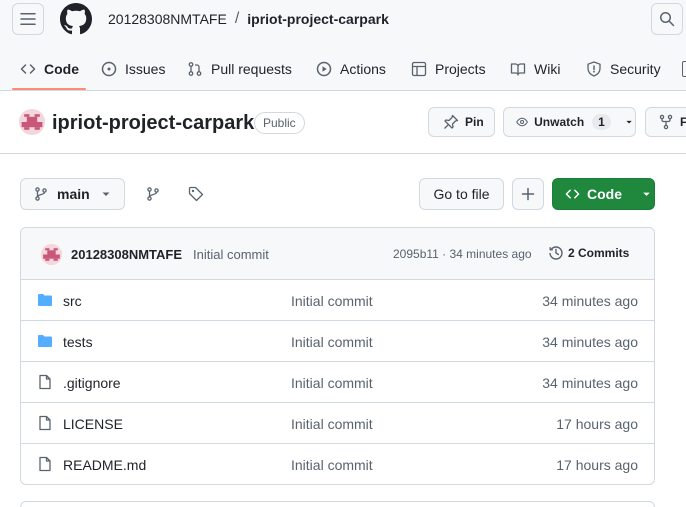 This screenshot has height=507, width=686. I want to click on hamburger-icon, so click(28, 19).